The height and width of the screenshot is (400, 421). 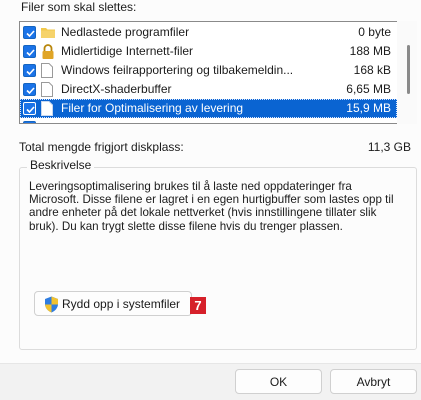 I want to click on cleanup-button-label: Rydd opp i systemfiler, so click(x=121, y=304).